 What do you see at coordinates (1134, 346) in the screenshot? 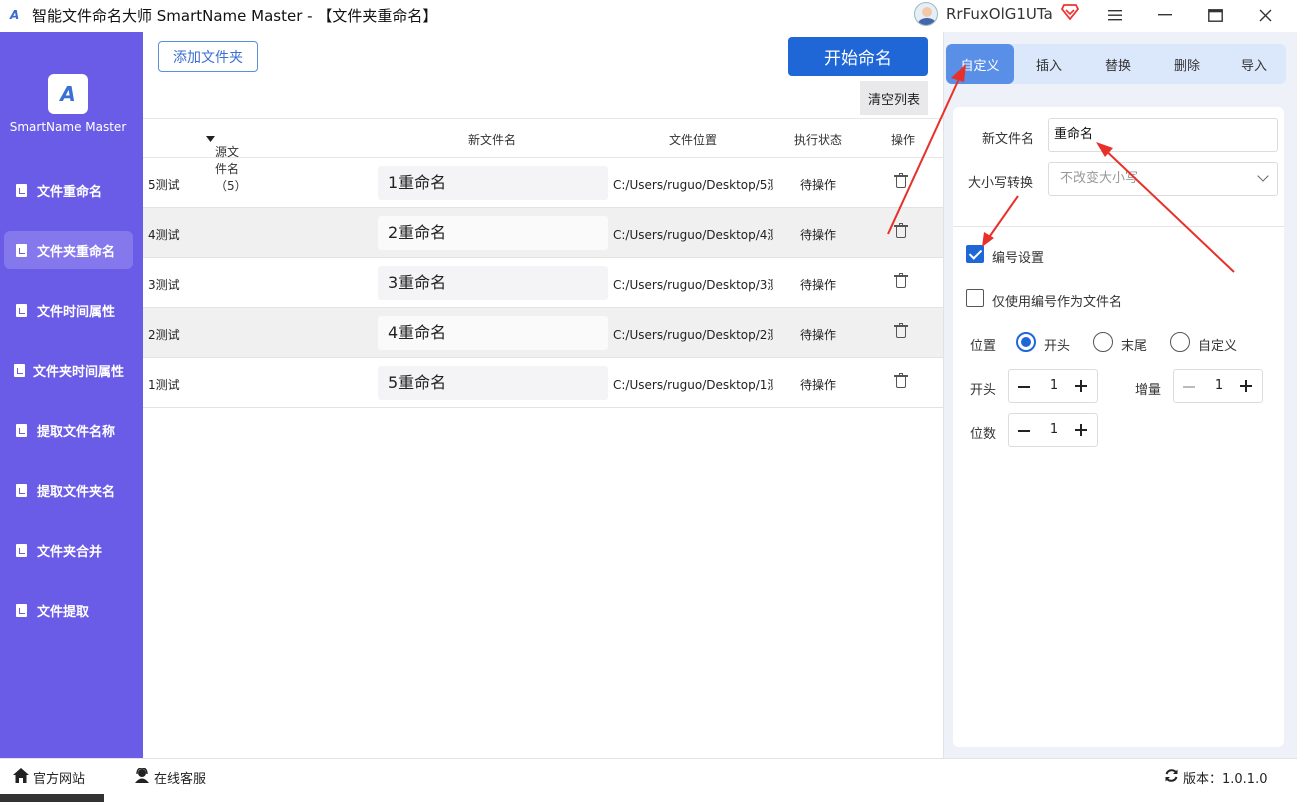
I see `position-end-label: 末尾` at bounding box center [1134, 346].